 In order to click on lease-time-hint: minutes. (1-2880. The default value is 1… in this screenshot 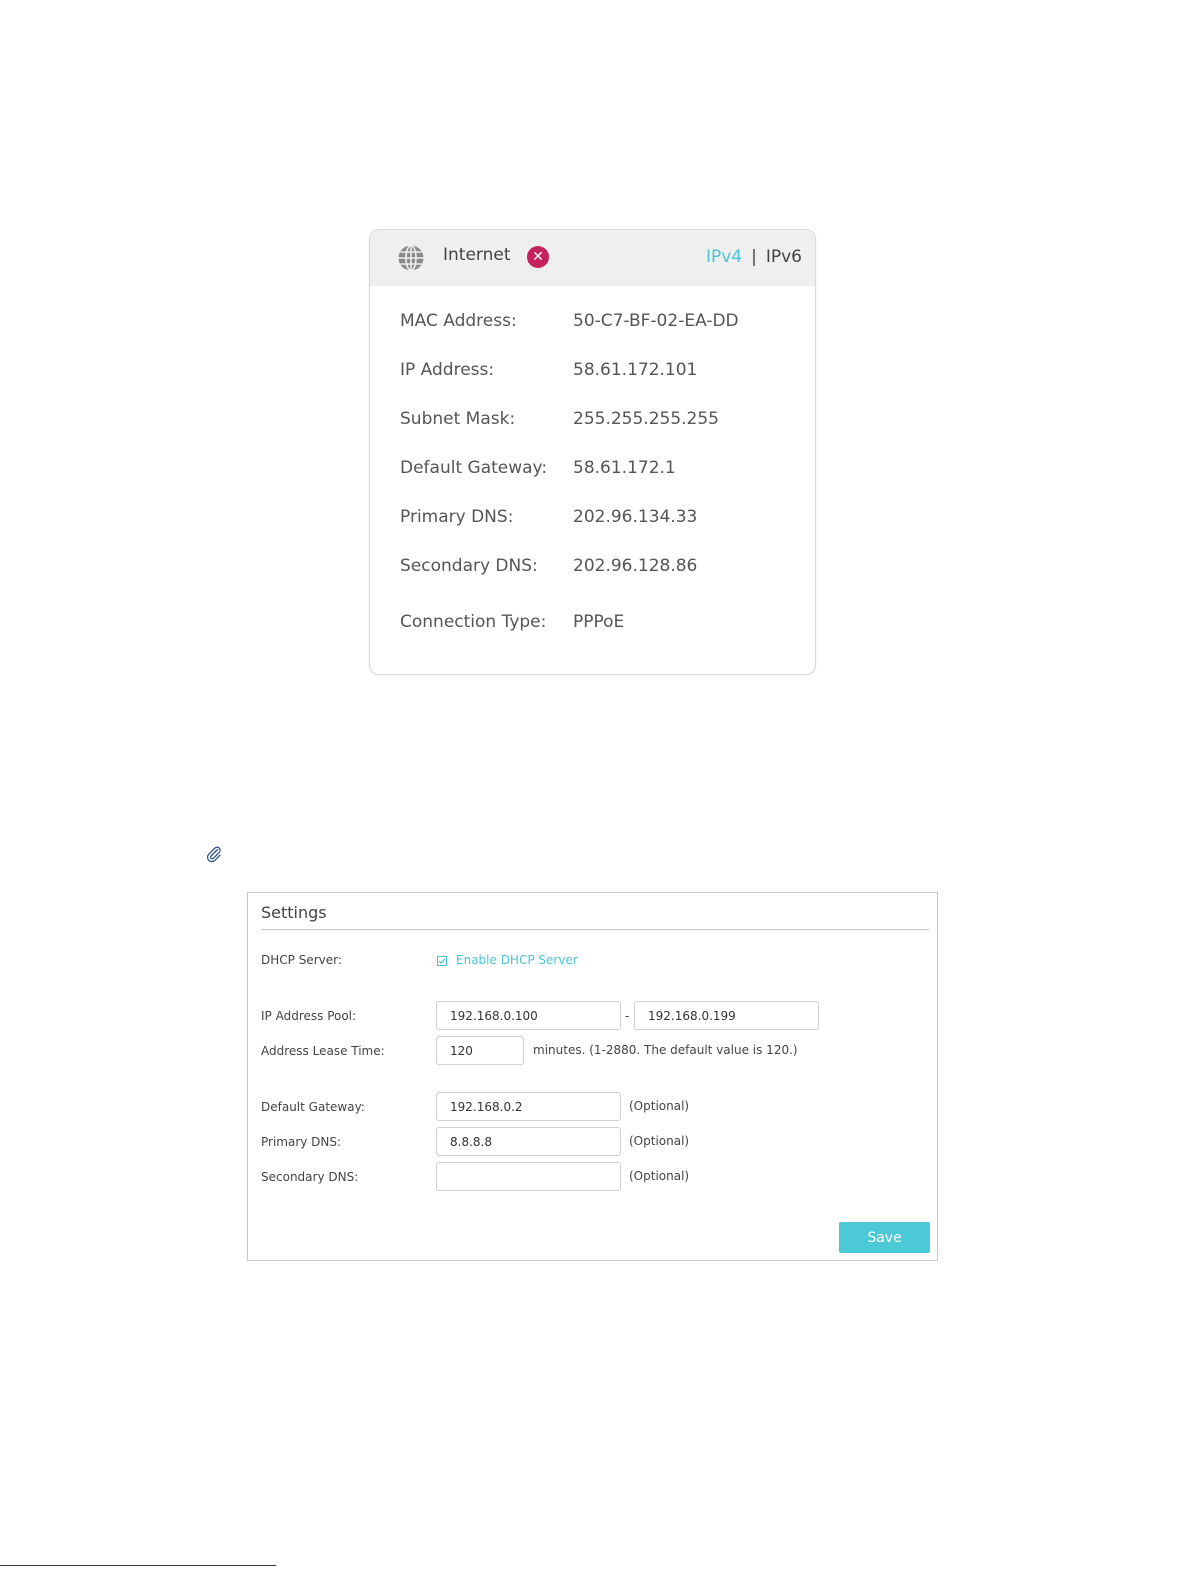, I will do `click(665, 1050)`.